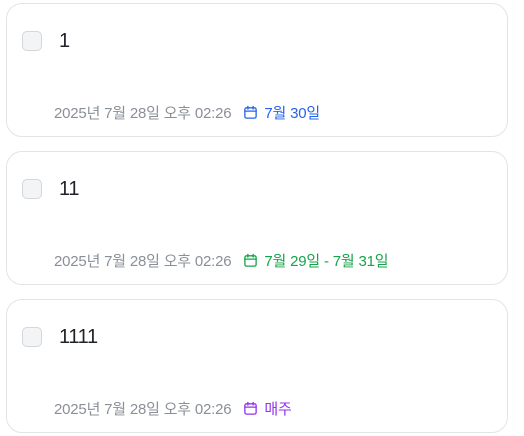  I want to click on task-title: 1111, so click(78, 337).